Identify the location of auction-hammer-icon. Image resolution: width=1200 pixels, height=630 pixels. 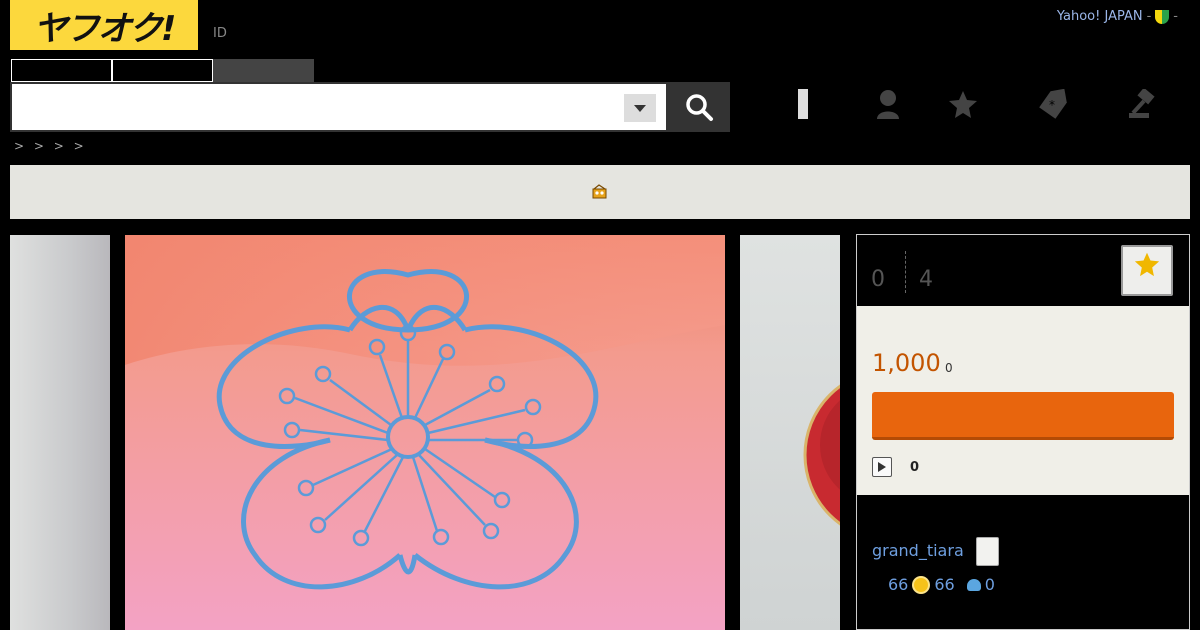
(1142, 103).